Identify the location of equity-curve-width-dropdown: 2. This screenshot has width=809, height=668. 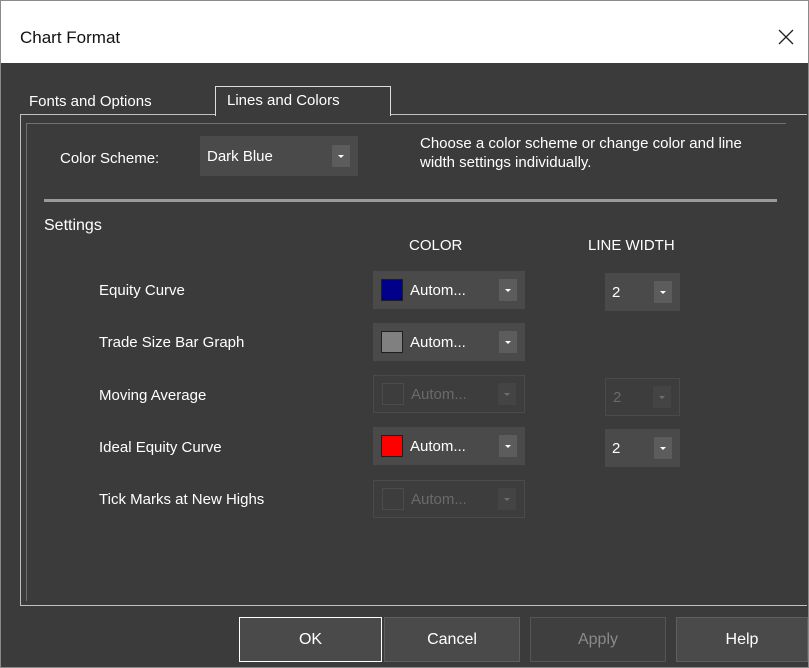
(642, 292).